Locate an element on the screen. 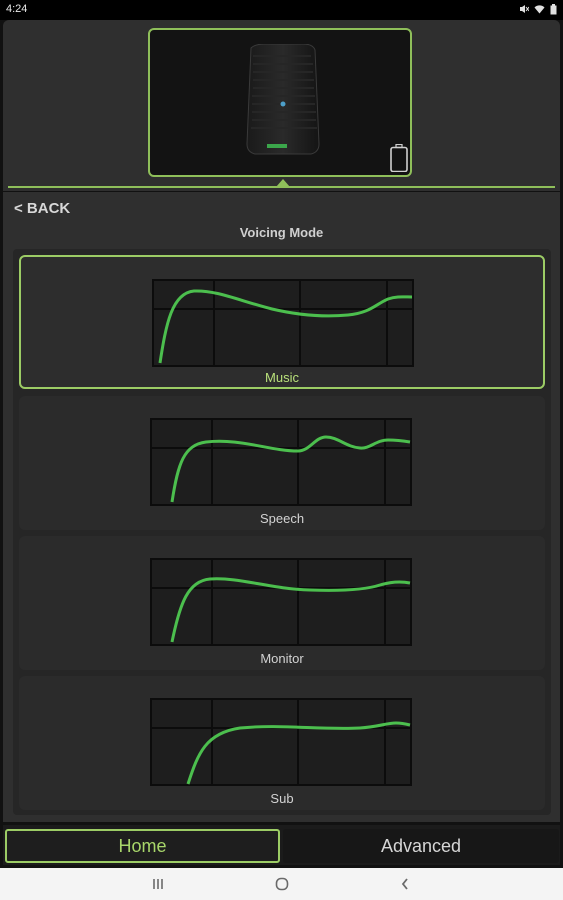 This screenshot has width=563, height=900. device-selector is located at coordinates (280, 102).